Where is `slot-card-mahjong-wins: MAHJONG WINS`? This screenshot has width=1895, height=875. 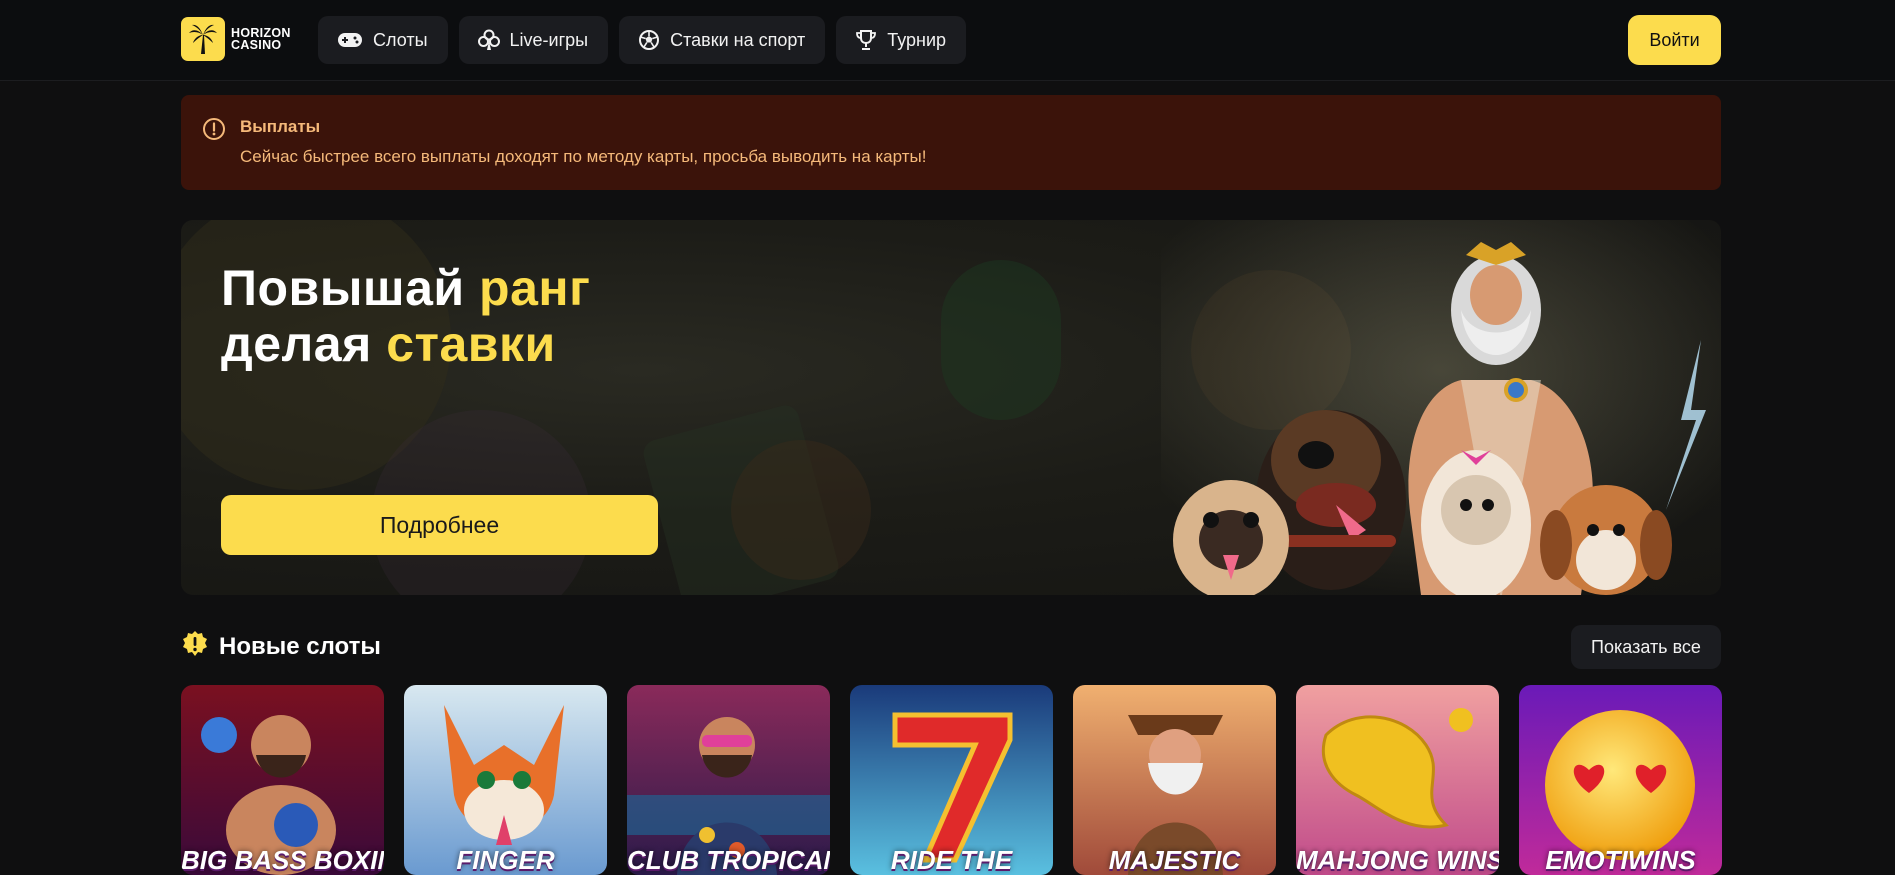
slot-card-mahjong-wins: MAHJONG WINS is located at coordinates (1397, 780).